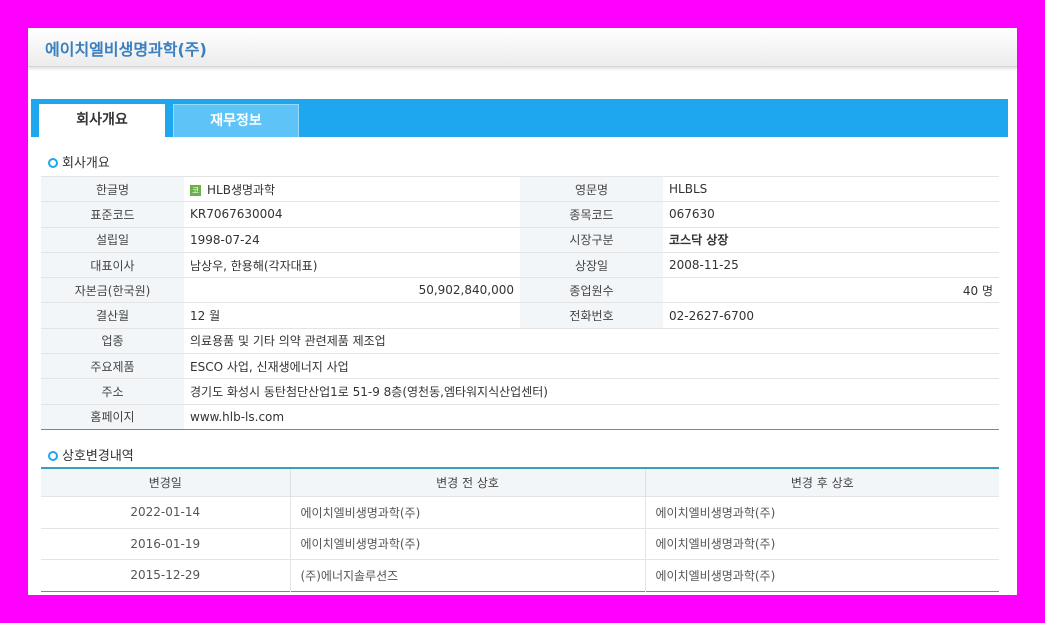  Describe the element at coordinates (112, 188) in the screenshot. I see `korean-name-label: 한글명` at that location.